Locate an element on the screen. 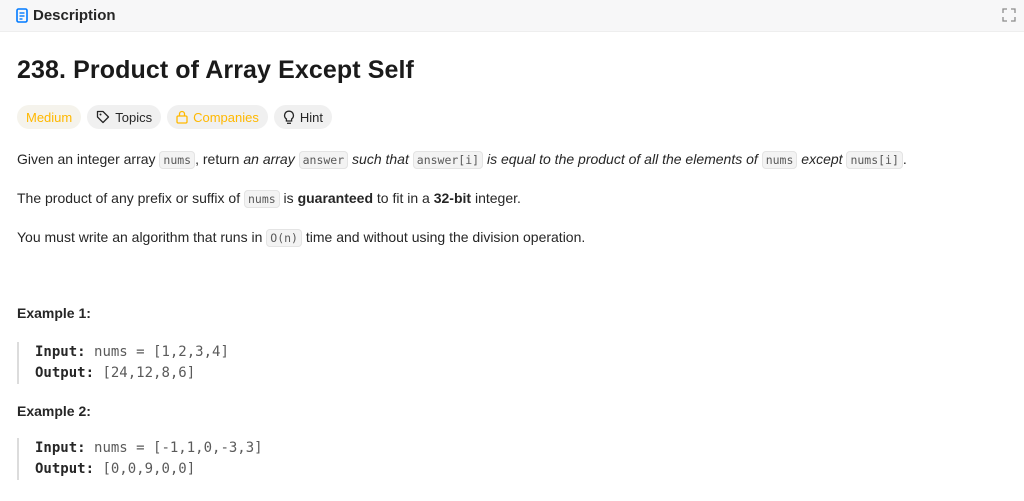 Image resolution: width=1024 pixels, height=501 pixels. hint-label: Hint is located at coordinates (311, 117).